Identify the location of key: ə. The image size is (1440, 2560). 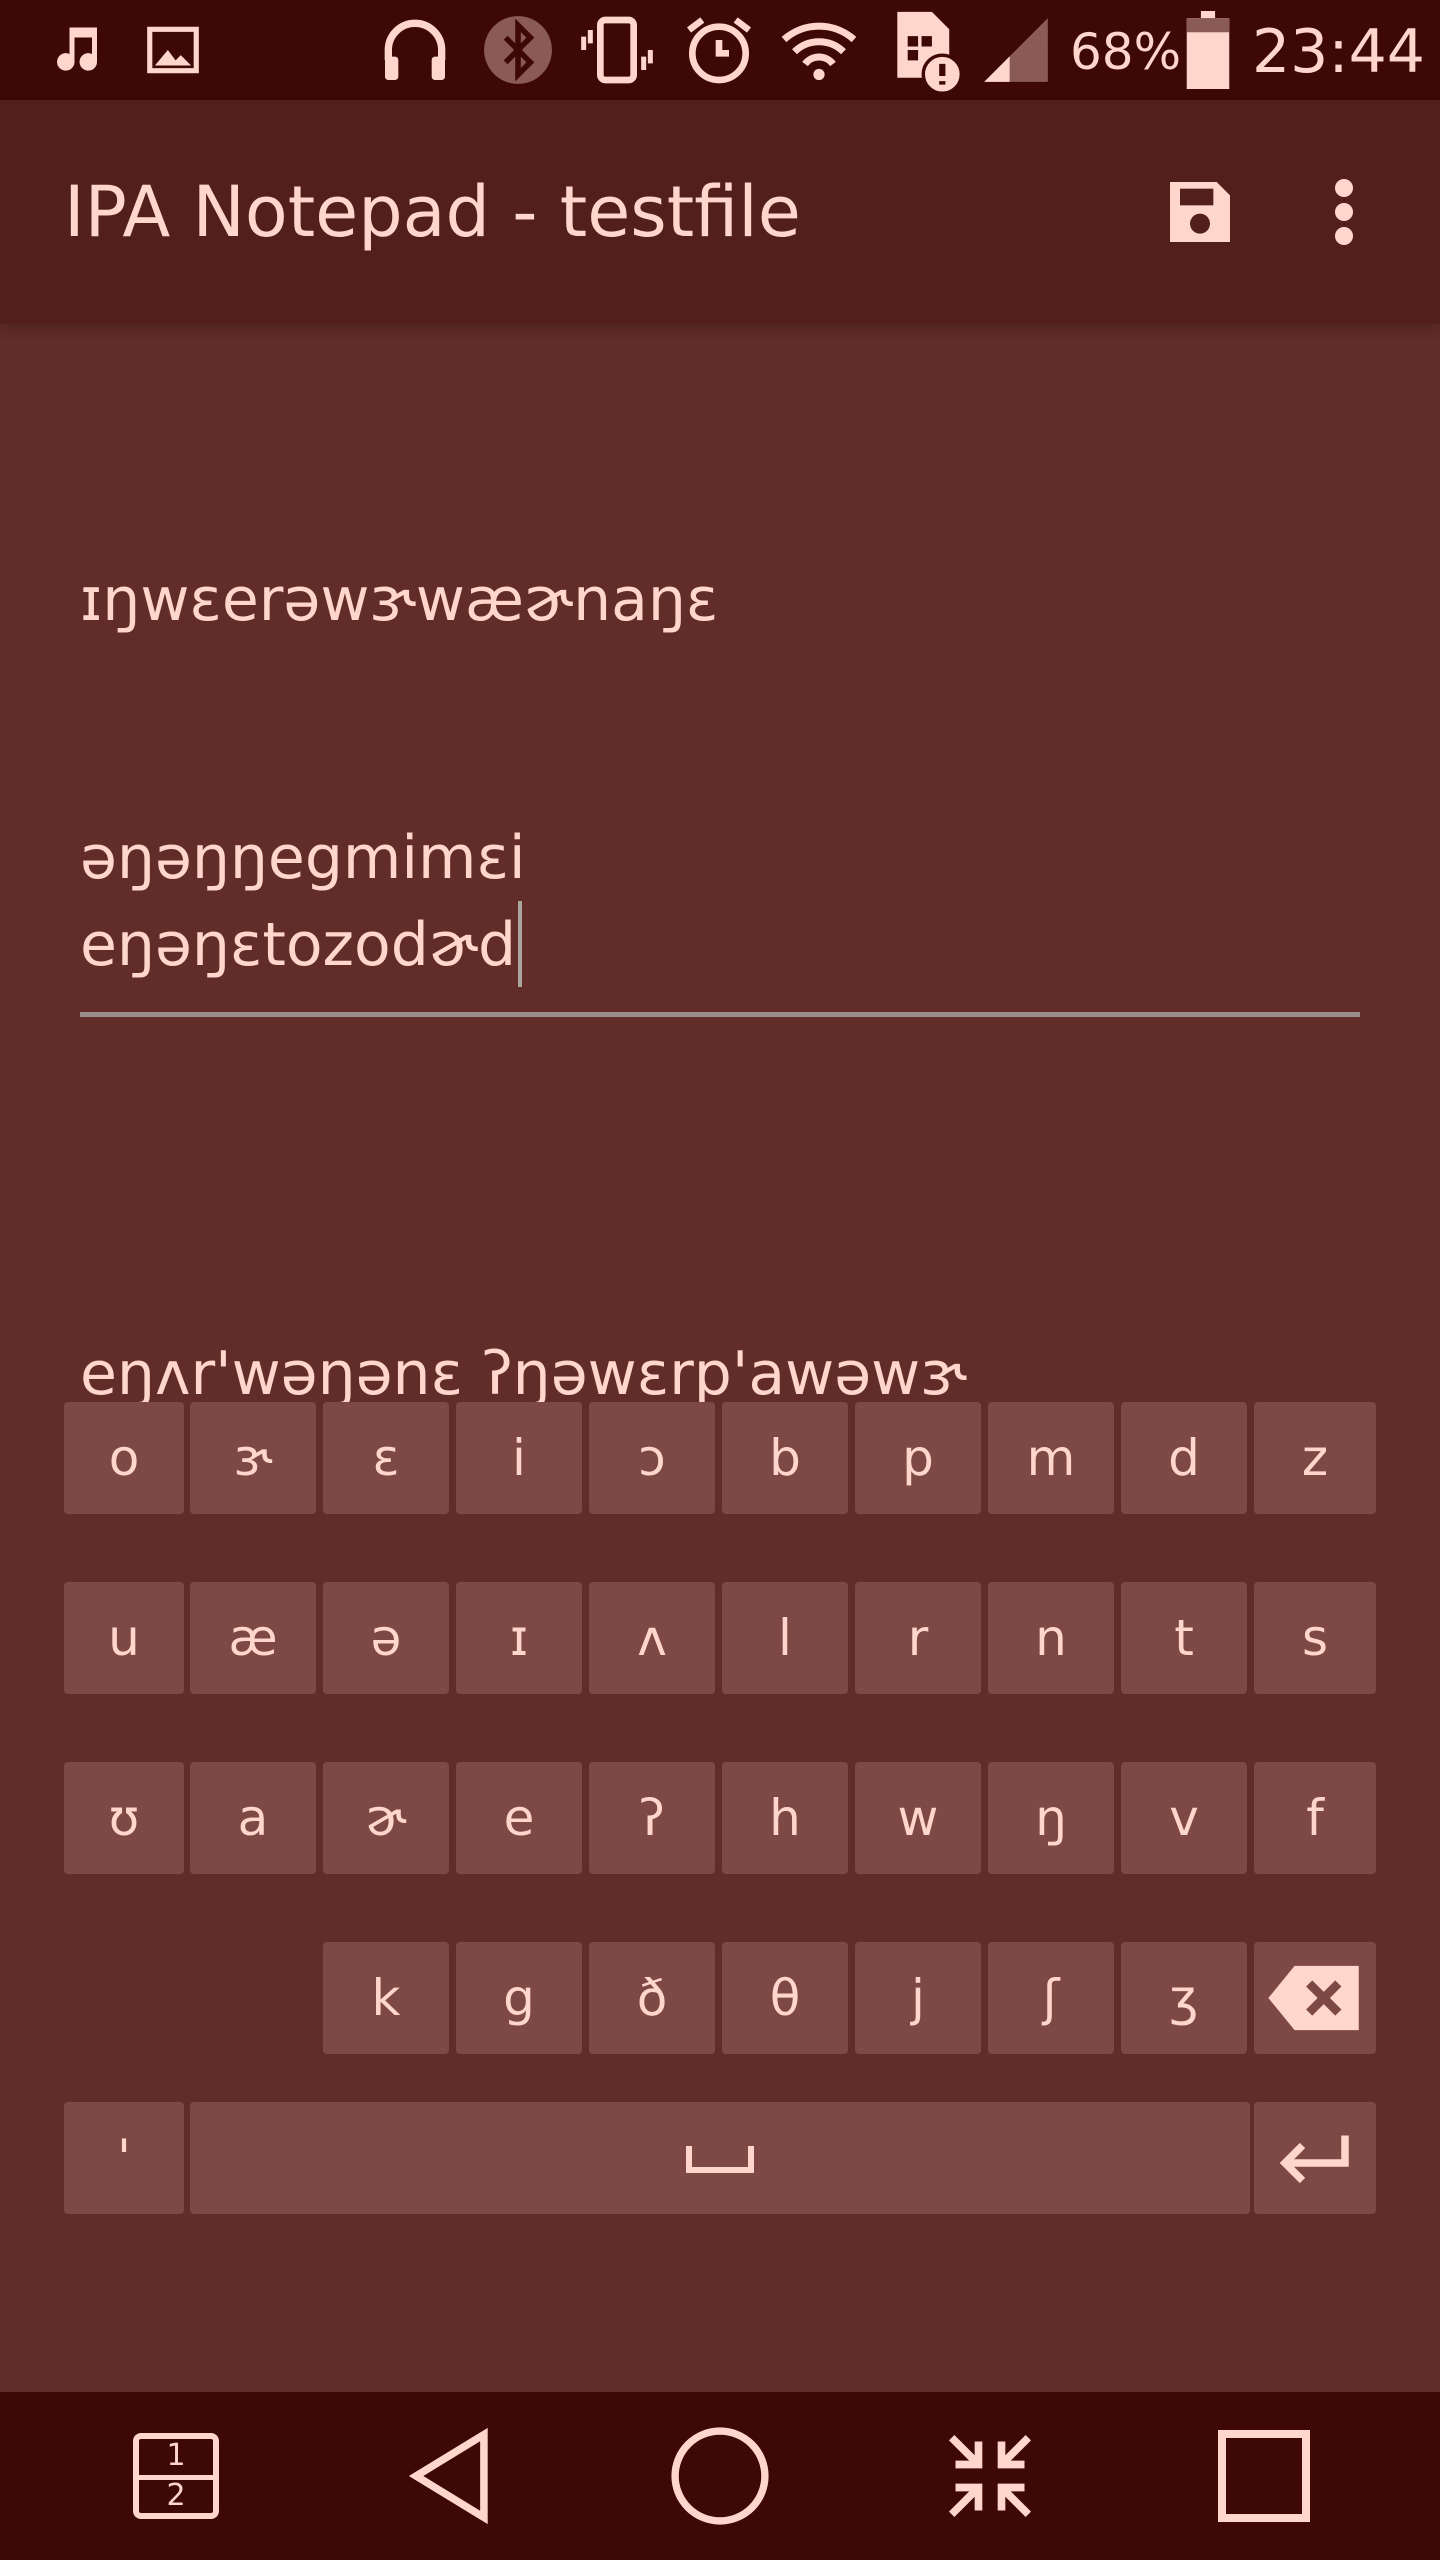
(386, 1638).